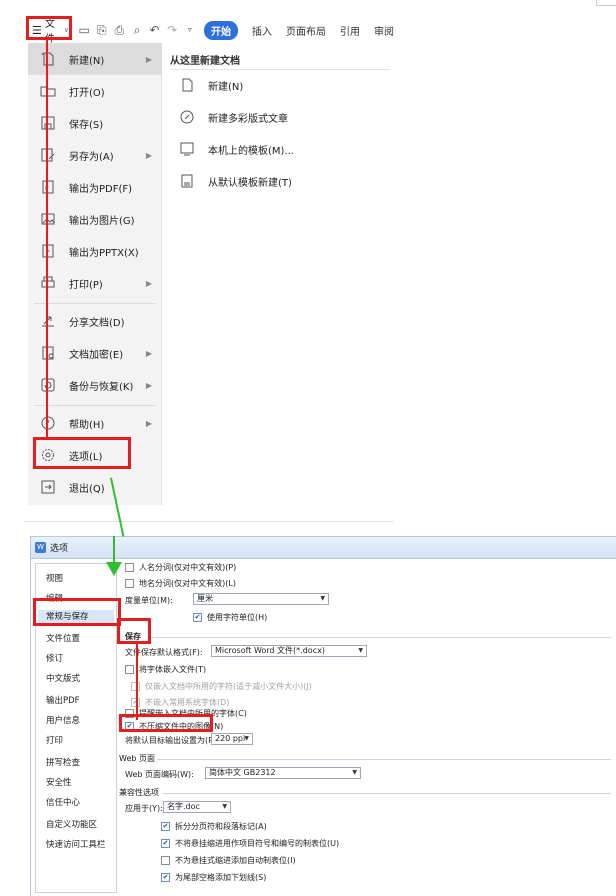 The image size is (616, 896). I want to click on underline-trailing-spaces-checkbox: ✔ 为尾部空格添加下划线(S), so click(213, 877).